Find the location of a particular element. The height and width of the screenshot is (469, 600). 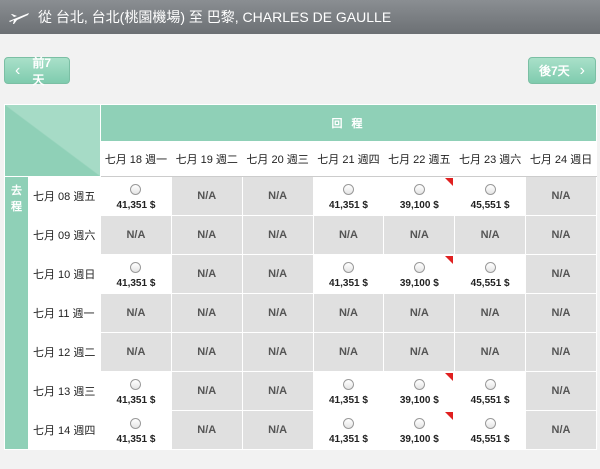

next-7-days-button: 後7天 › is located at coordinates (562, 70).